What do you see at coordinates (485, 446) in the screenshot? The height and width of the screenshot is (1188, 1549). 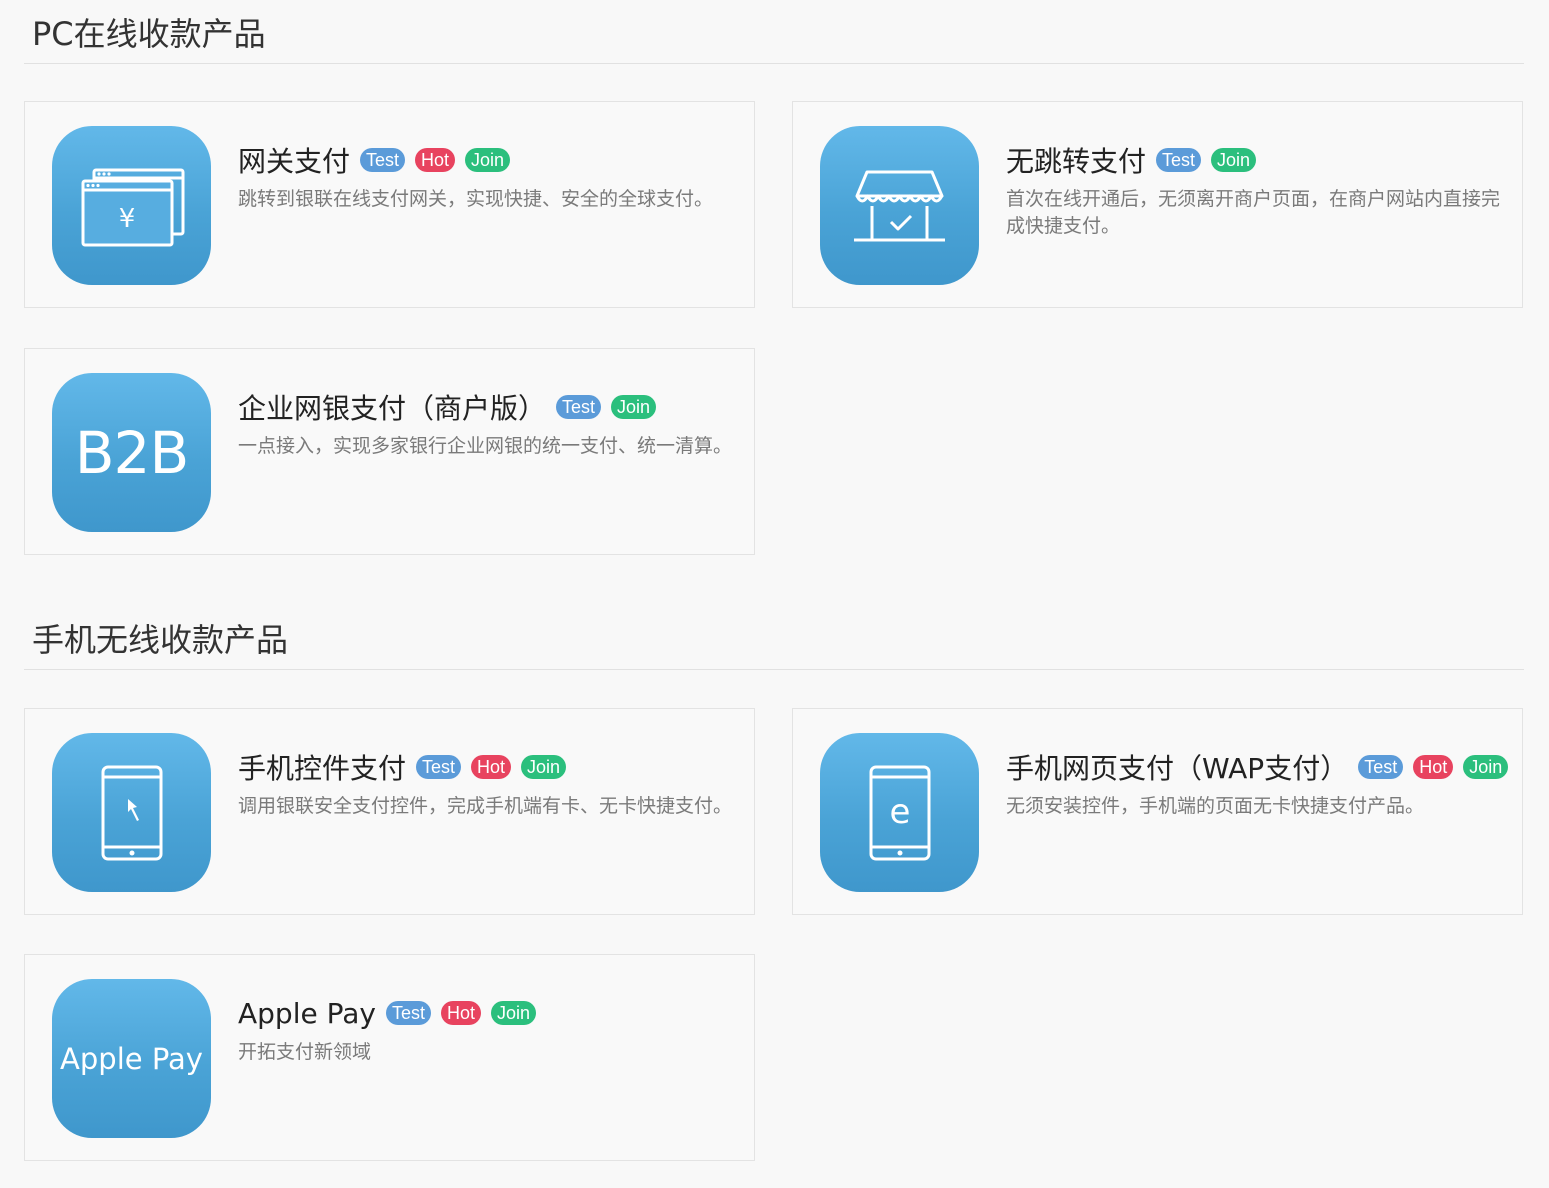 I see `product-description: 一点接入，实现多家银行企业网银的统一支付、统一清算。` at bounding box center [485, 446].